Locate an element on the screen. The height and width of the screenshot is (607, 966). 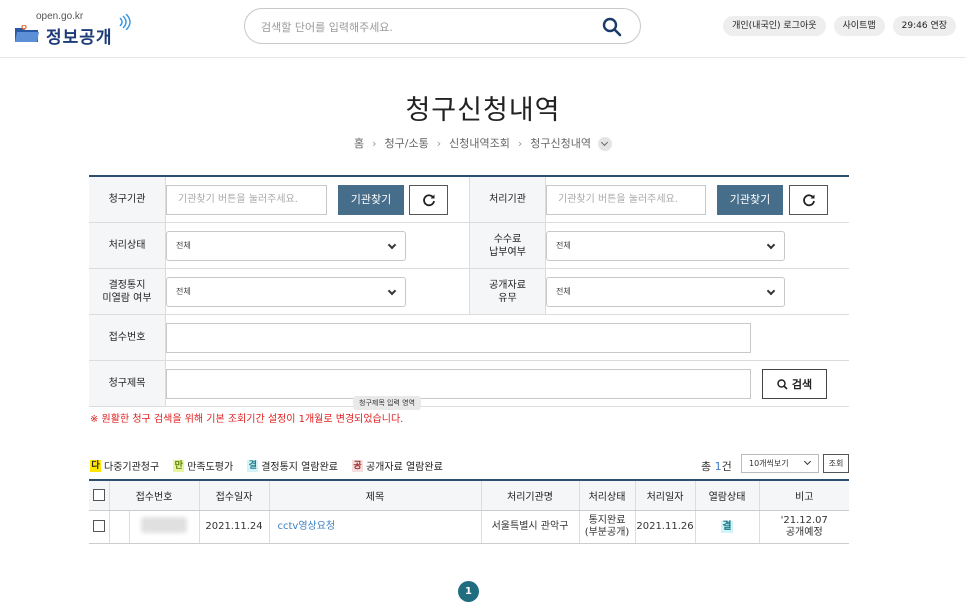
process-org-reset-button is located at coordinates (808, 200).